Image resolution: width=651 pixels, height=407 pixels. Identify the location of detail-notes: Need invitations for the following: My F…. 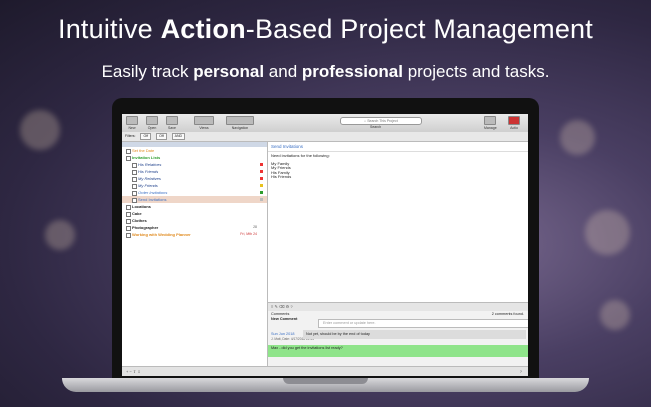
(398, 167).